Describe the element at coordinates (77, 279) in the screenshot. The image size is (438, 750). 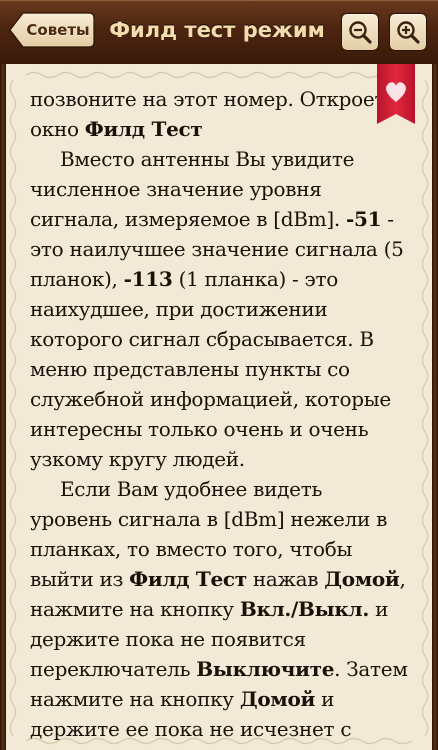
I see `text-run: планок),` at that location.